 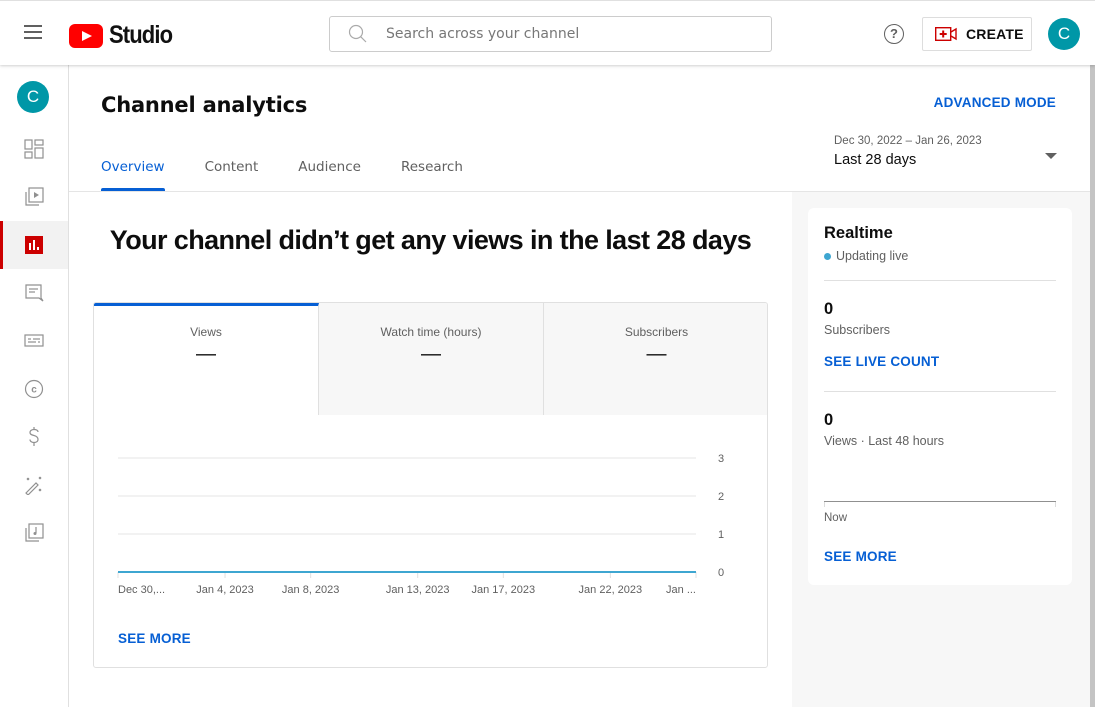 I want to click on top-bar: Studio ? CREATE C, so click(x=547, y=32).